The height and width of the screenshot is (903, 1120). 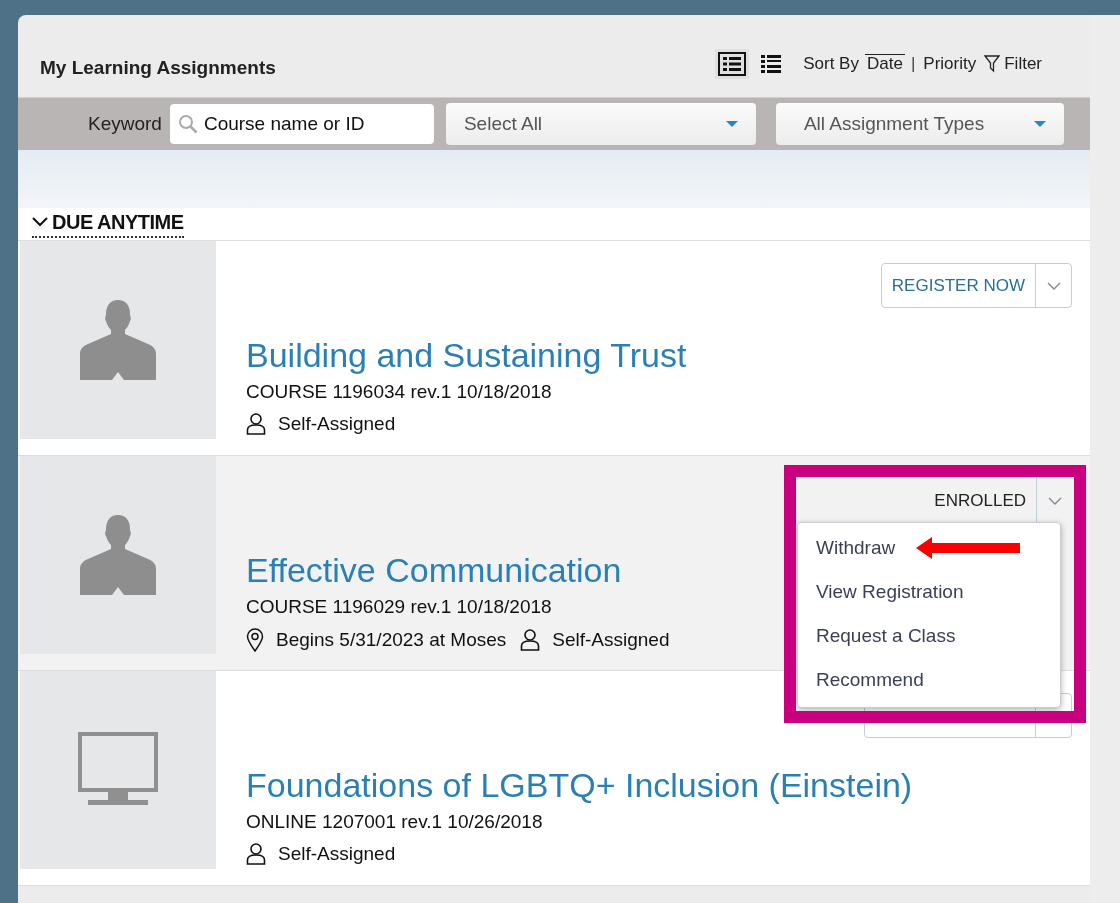 I want to click on course-title: Foundations of LGBTQ+ Inclusion (Einstein), so click(x=579, y=785).